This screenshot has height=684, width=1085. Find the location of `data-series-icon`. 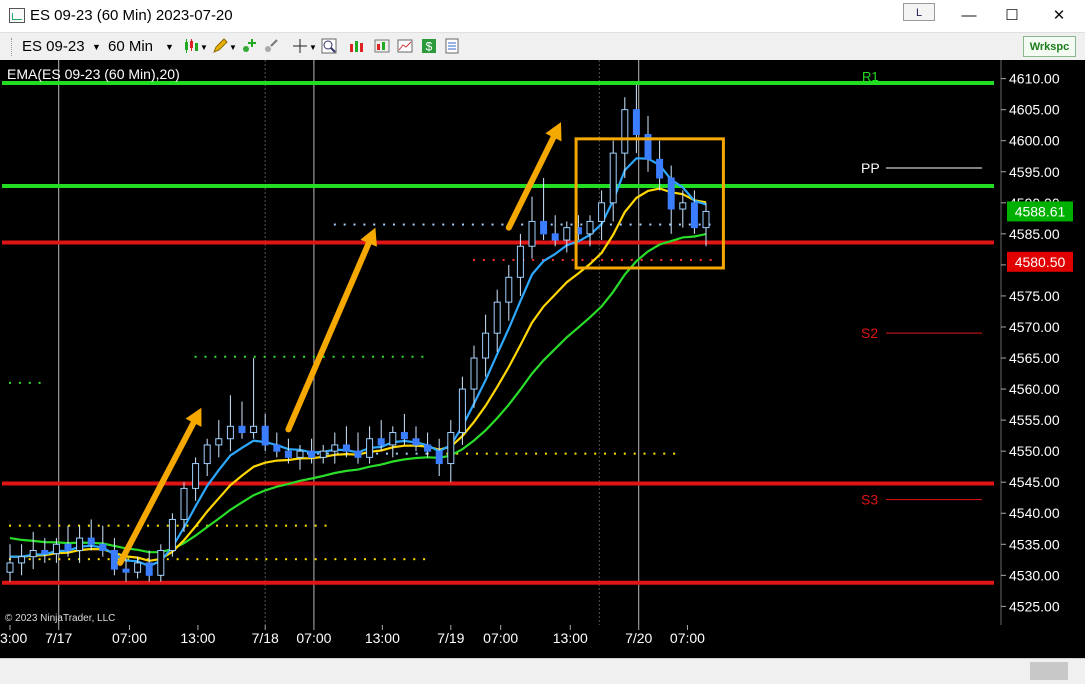

data-series-icon is located at coordinates (382, 46).